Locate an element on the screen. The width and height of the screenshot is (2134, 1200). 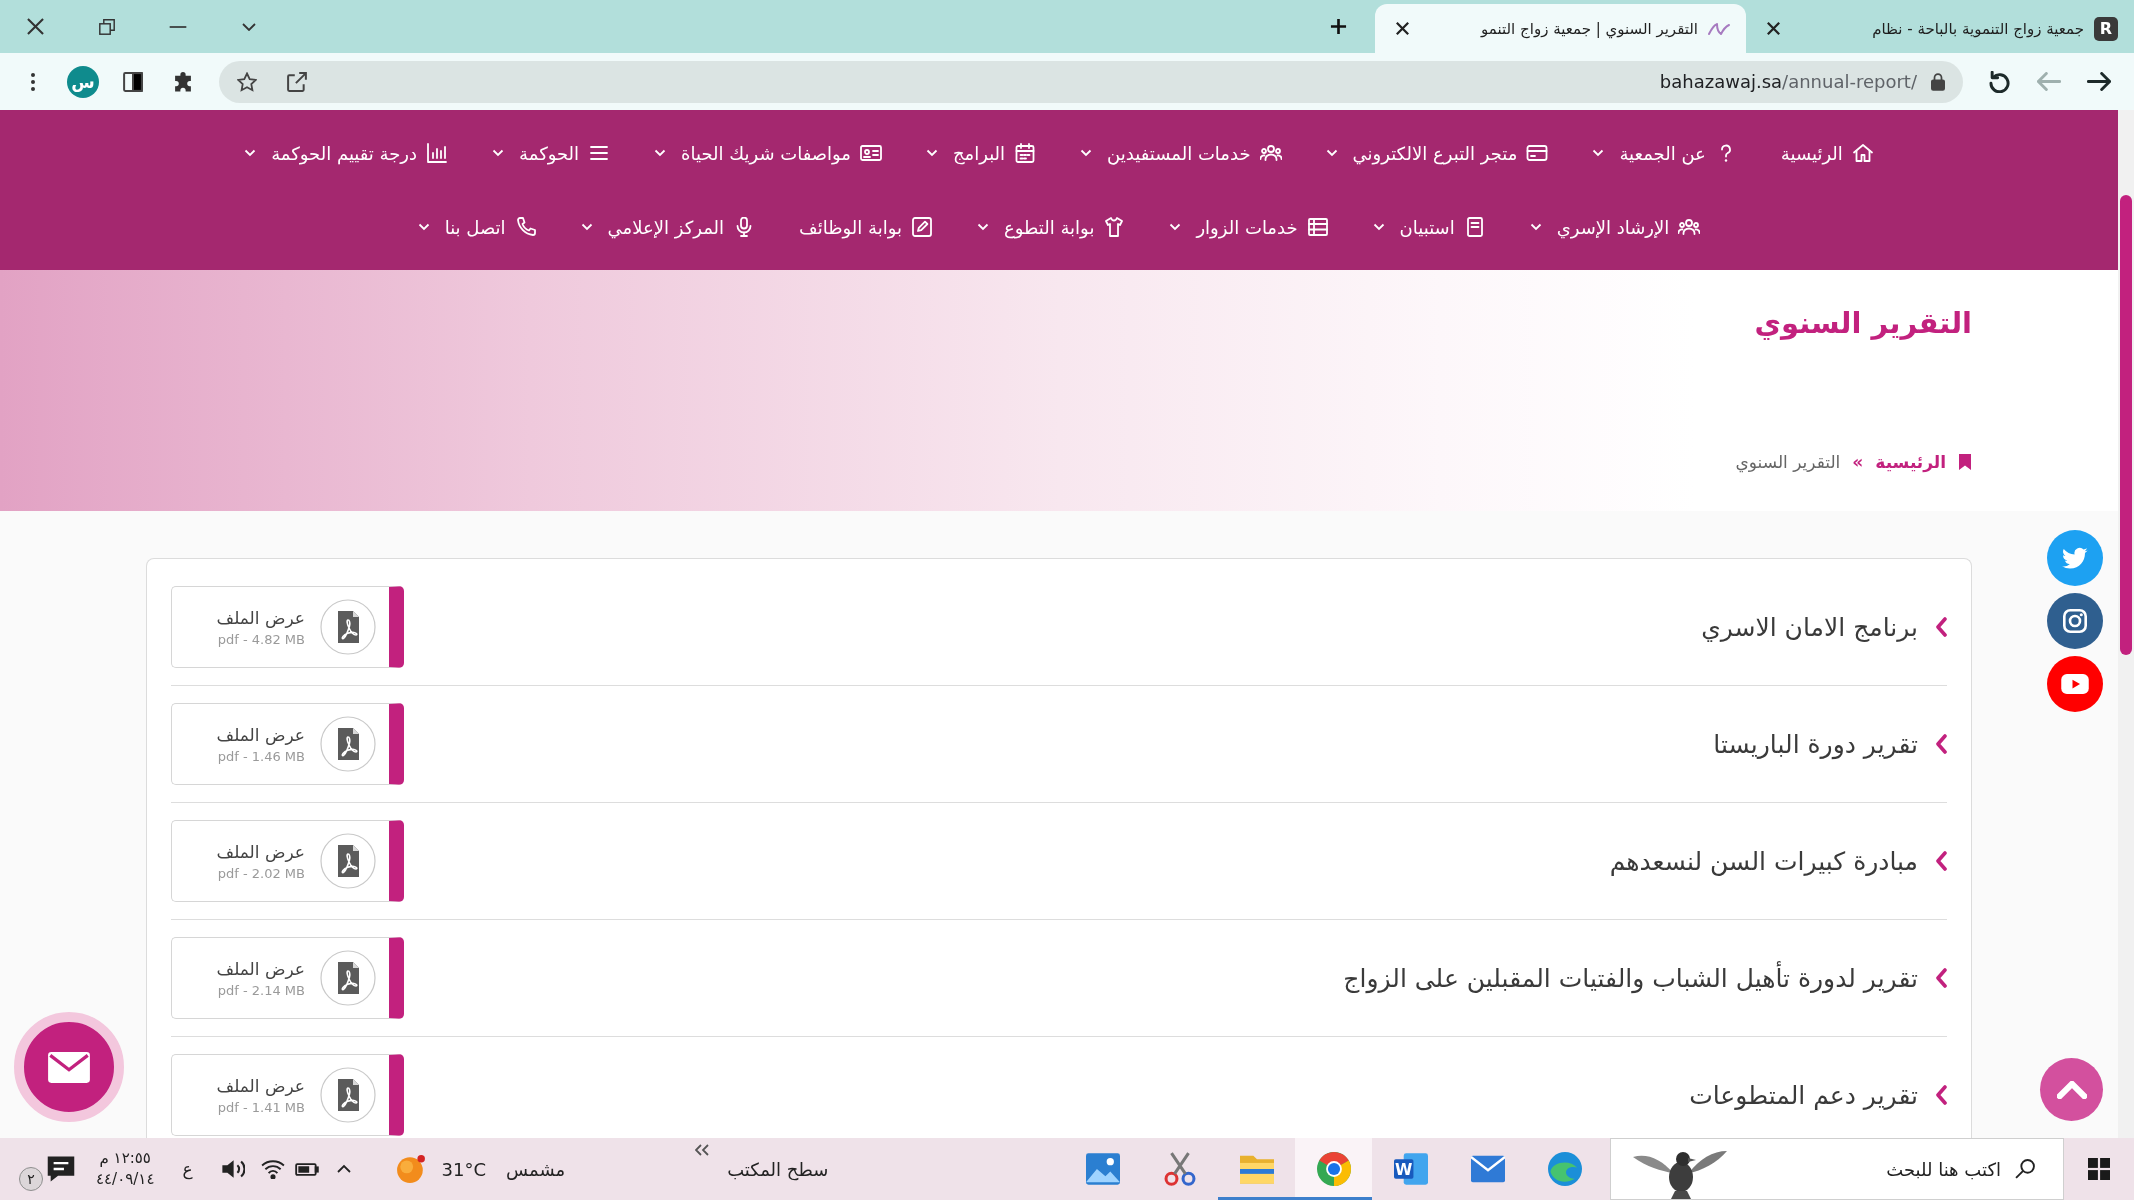
file-size-text: pdf - 2.14 MB is located at coordinates (261, 990).